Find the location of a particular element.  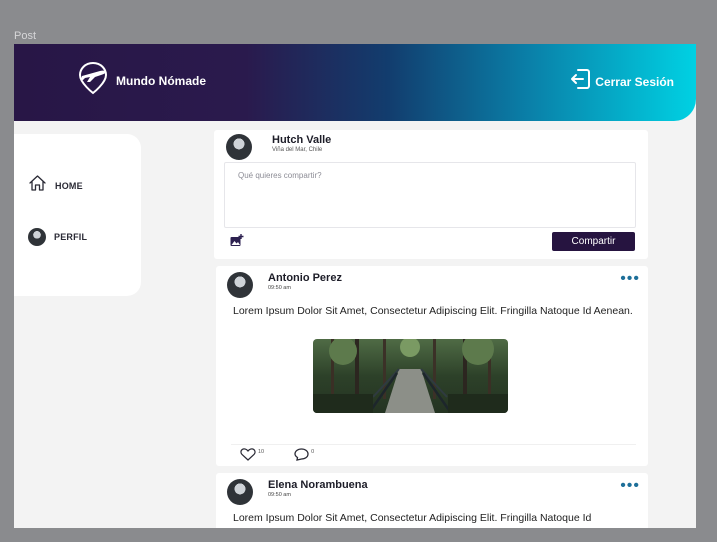

comment-count: 0 is located at coordinates (313, 452).